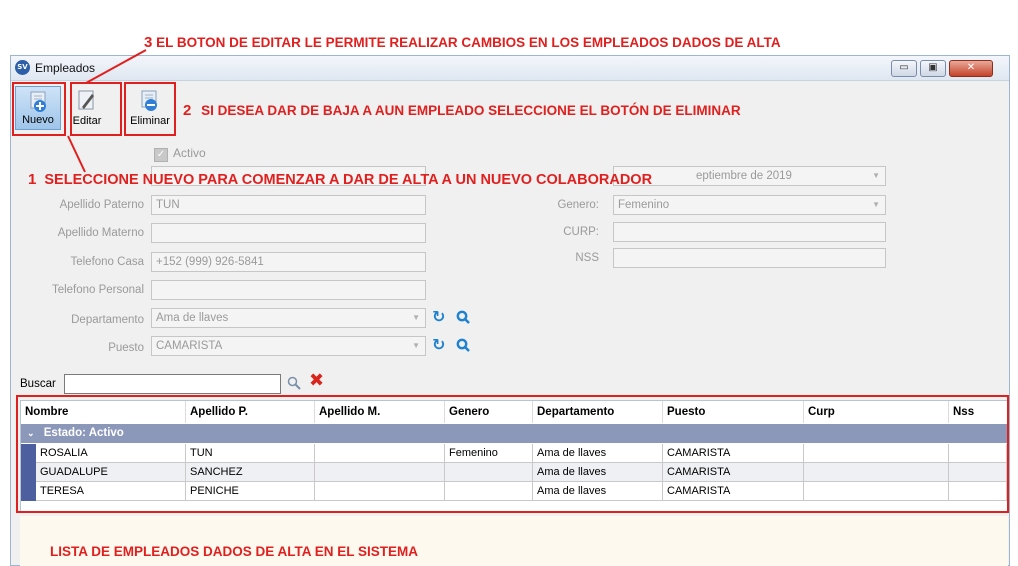  Describe the element at coordinates (316, 380) in the screenshot. I see `clear-search-icon: ✖` at that location.